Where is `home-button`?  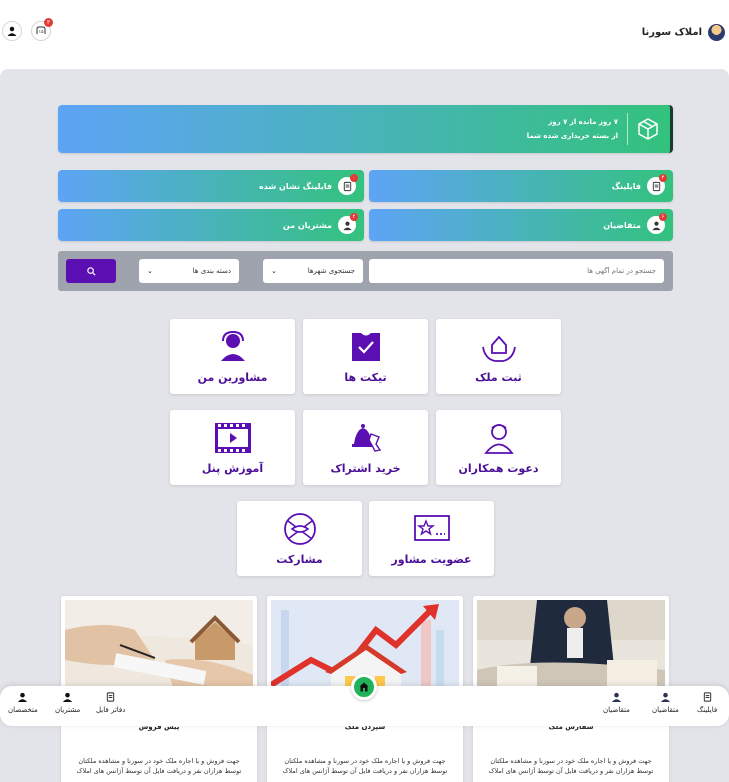 home-button is located at coordinates (364, 687).